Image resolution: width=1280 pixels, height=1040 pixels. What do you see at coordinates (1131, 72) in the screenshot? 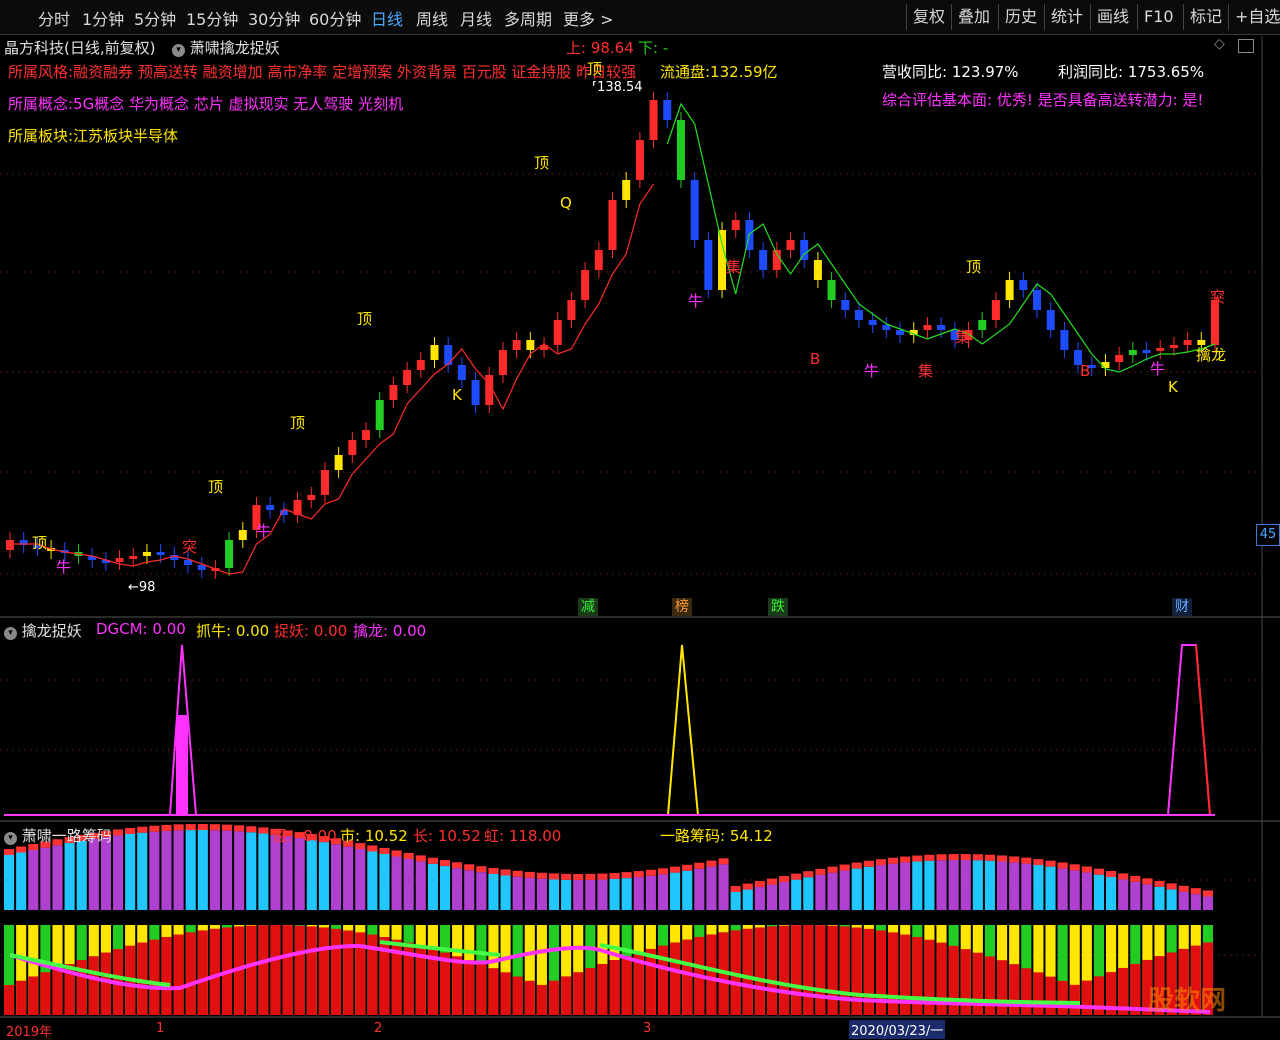
I see `profit-yoy: 利润同比: 1753.65%` at bounding box center [1131, 72].